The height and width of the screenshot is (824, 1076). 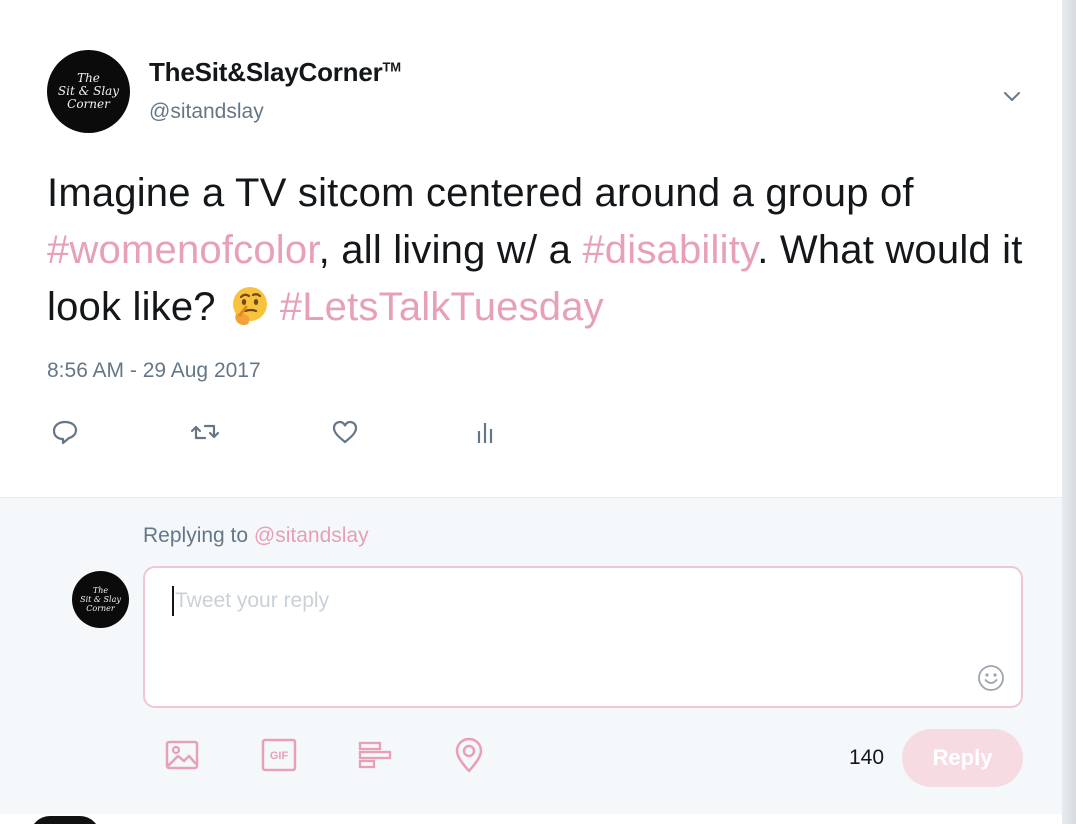 I want to click on trademark: TM, so click(x=392, y=67).